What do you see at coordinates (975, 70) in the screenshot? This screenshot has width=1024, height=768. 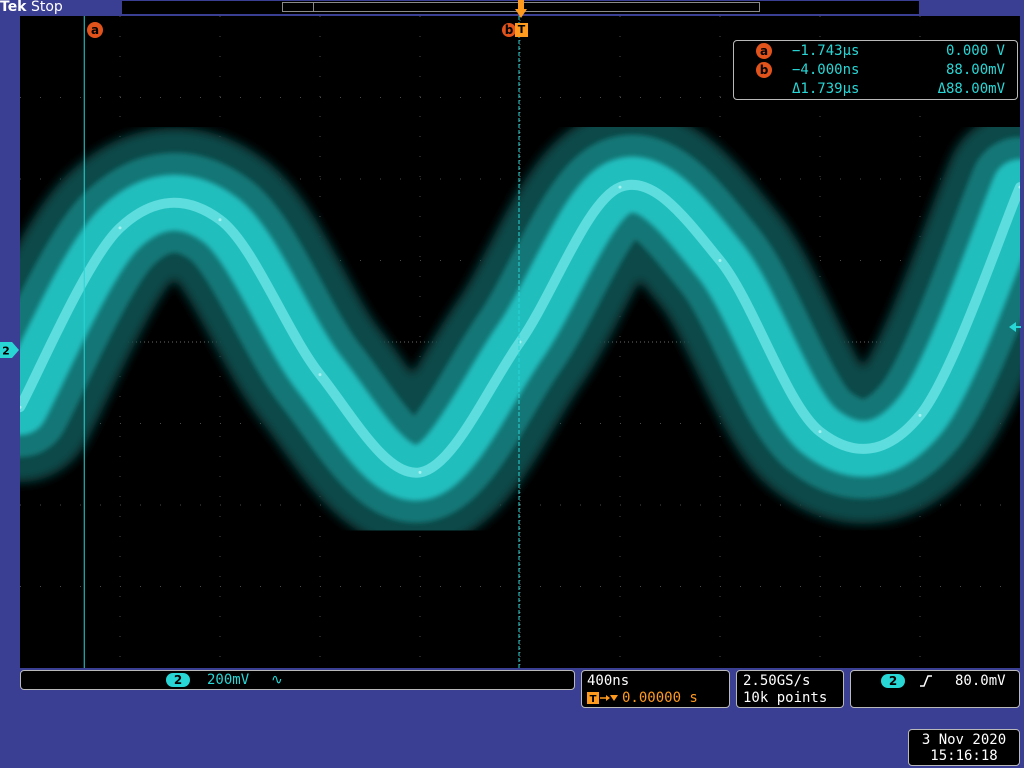 I see `cursor-b-voltage: 88.00mV` at bounding box center [975, 70].